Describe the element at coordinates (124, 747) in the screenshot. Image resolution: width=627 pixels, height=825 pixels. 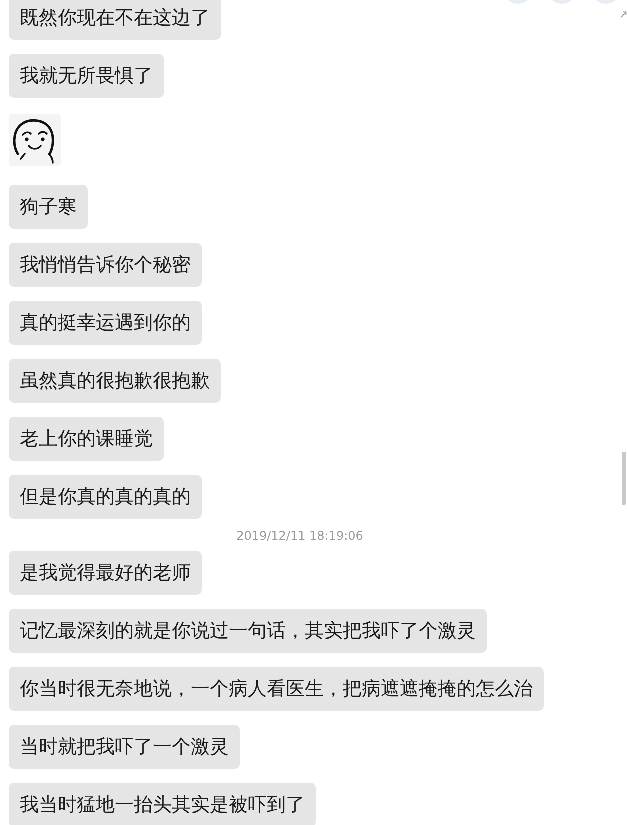
I see `message-bubble: 当时就把我吓了一个激灵` at that location.